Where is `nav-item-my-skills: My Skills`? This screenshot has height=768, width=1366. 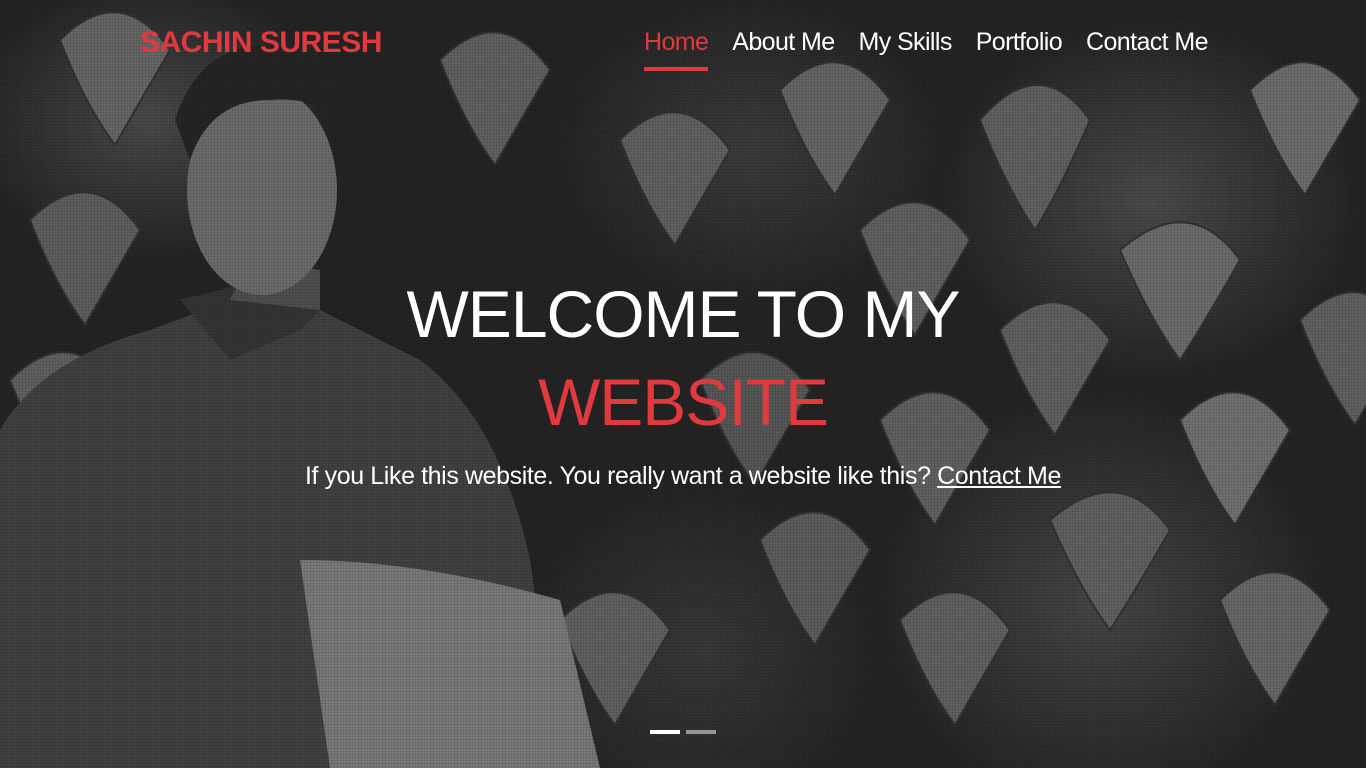 nav-item-my-skills: My Skills is located at coordinates (906, 49).